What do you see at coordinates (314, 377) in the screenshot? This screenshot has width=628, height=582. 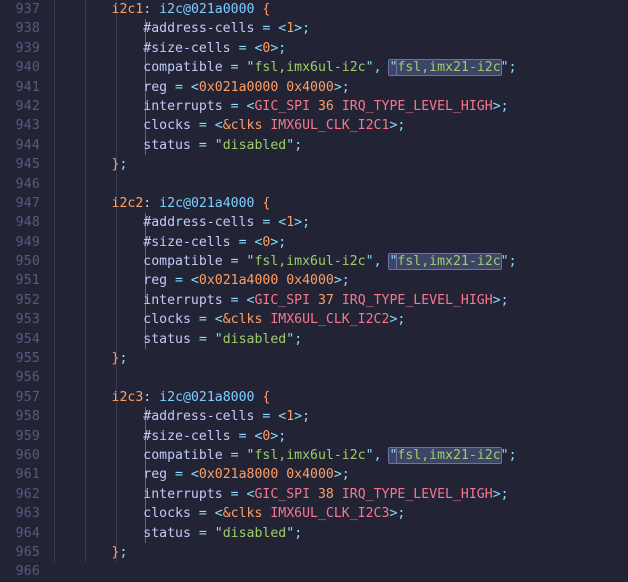 I see `code-line: 956` at bounding box center [314, 377].